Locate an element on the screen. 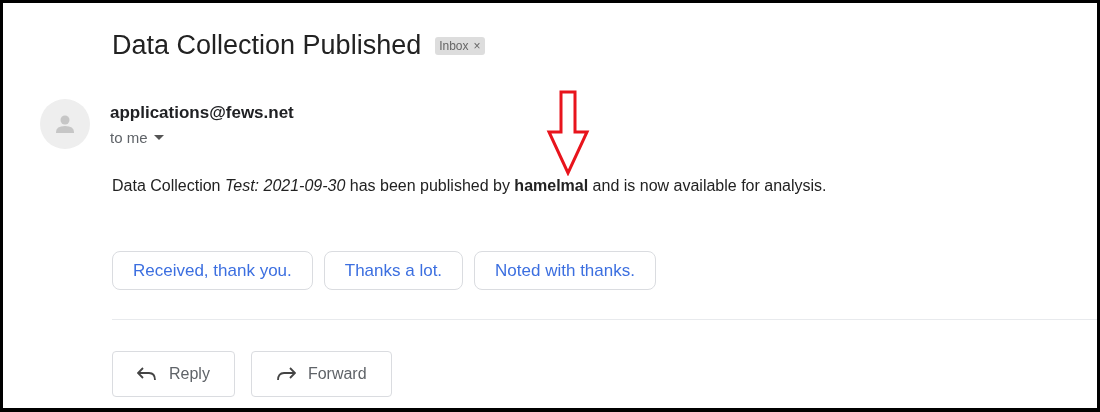 The image size is (1100, 412). reply-button: Reply is located at coordinates (173, 374).